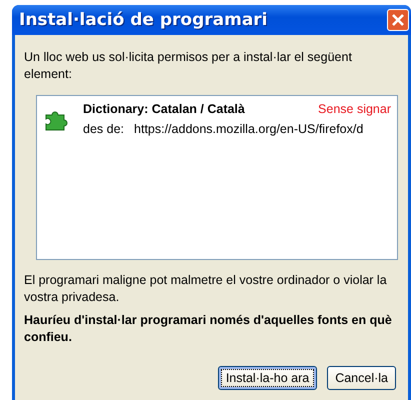 The width and height of the screenshot is (411, 400). I want to click on advice-text: Hauríeu d'instal·lar programari només d'aquelles fonts en què confieu., so click(208, 329).